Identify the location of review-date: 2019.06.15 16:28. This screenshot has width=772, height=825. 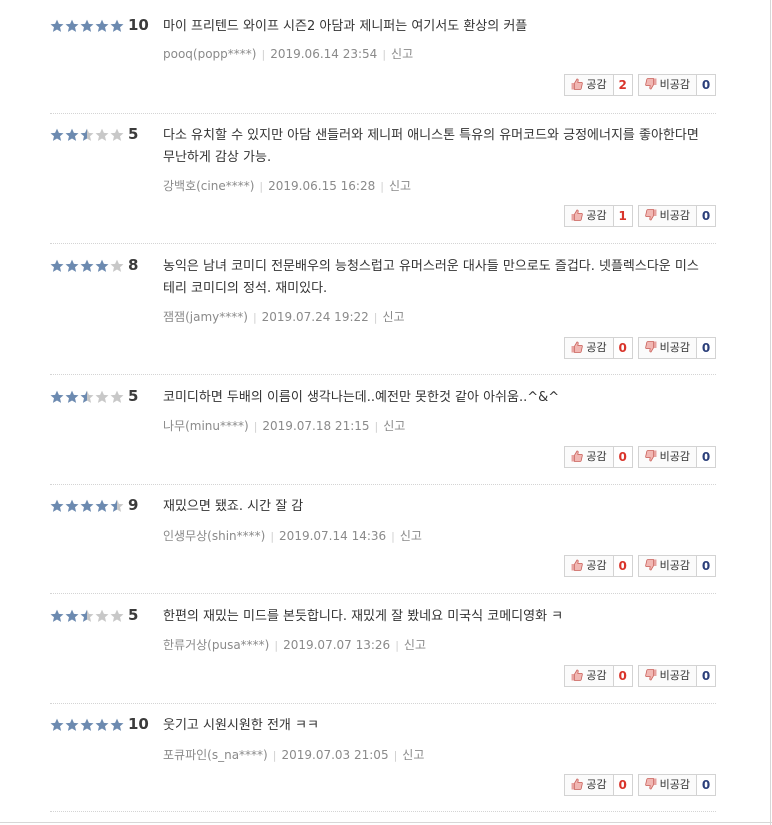
(322, 186).